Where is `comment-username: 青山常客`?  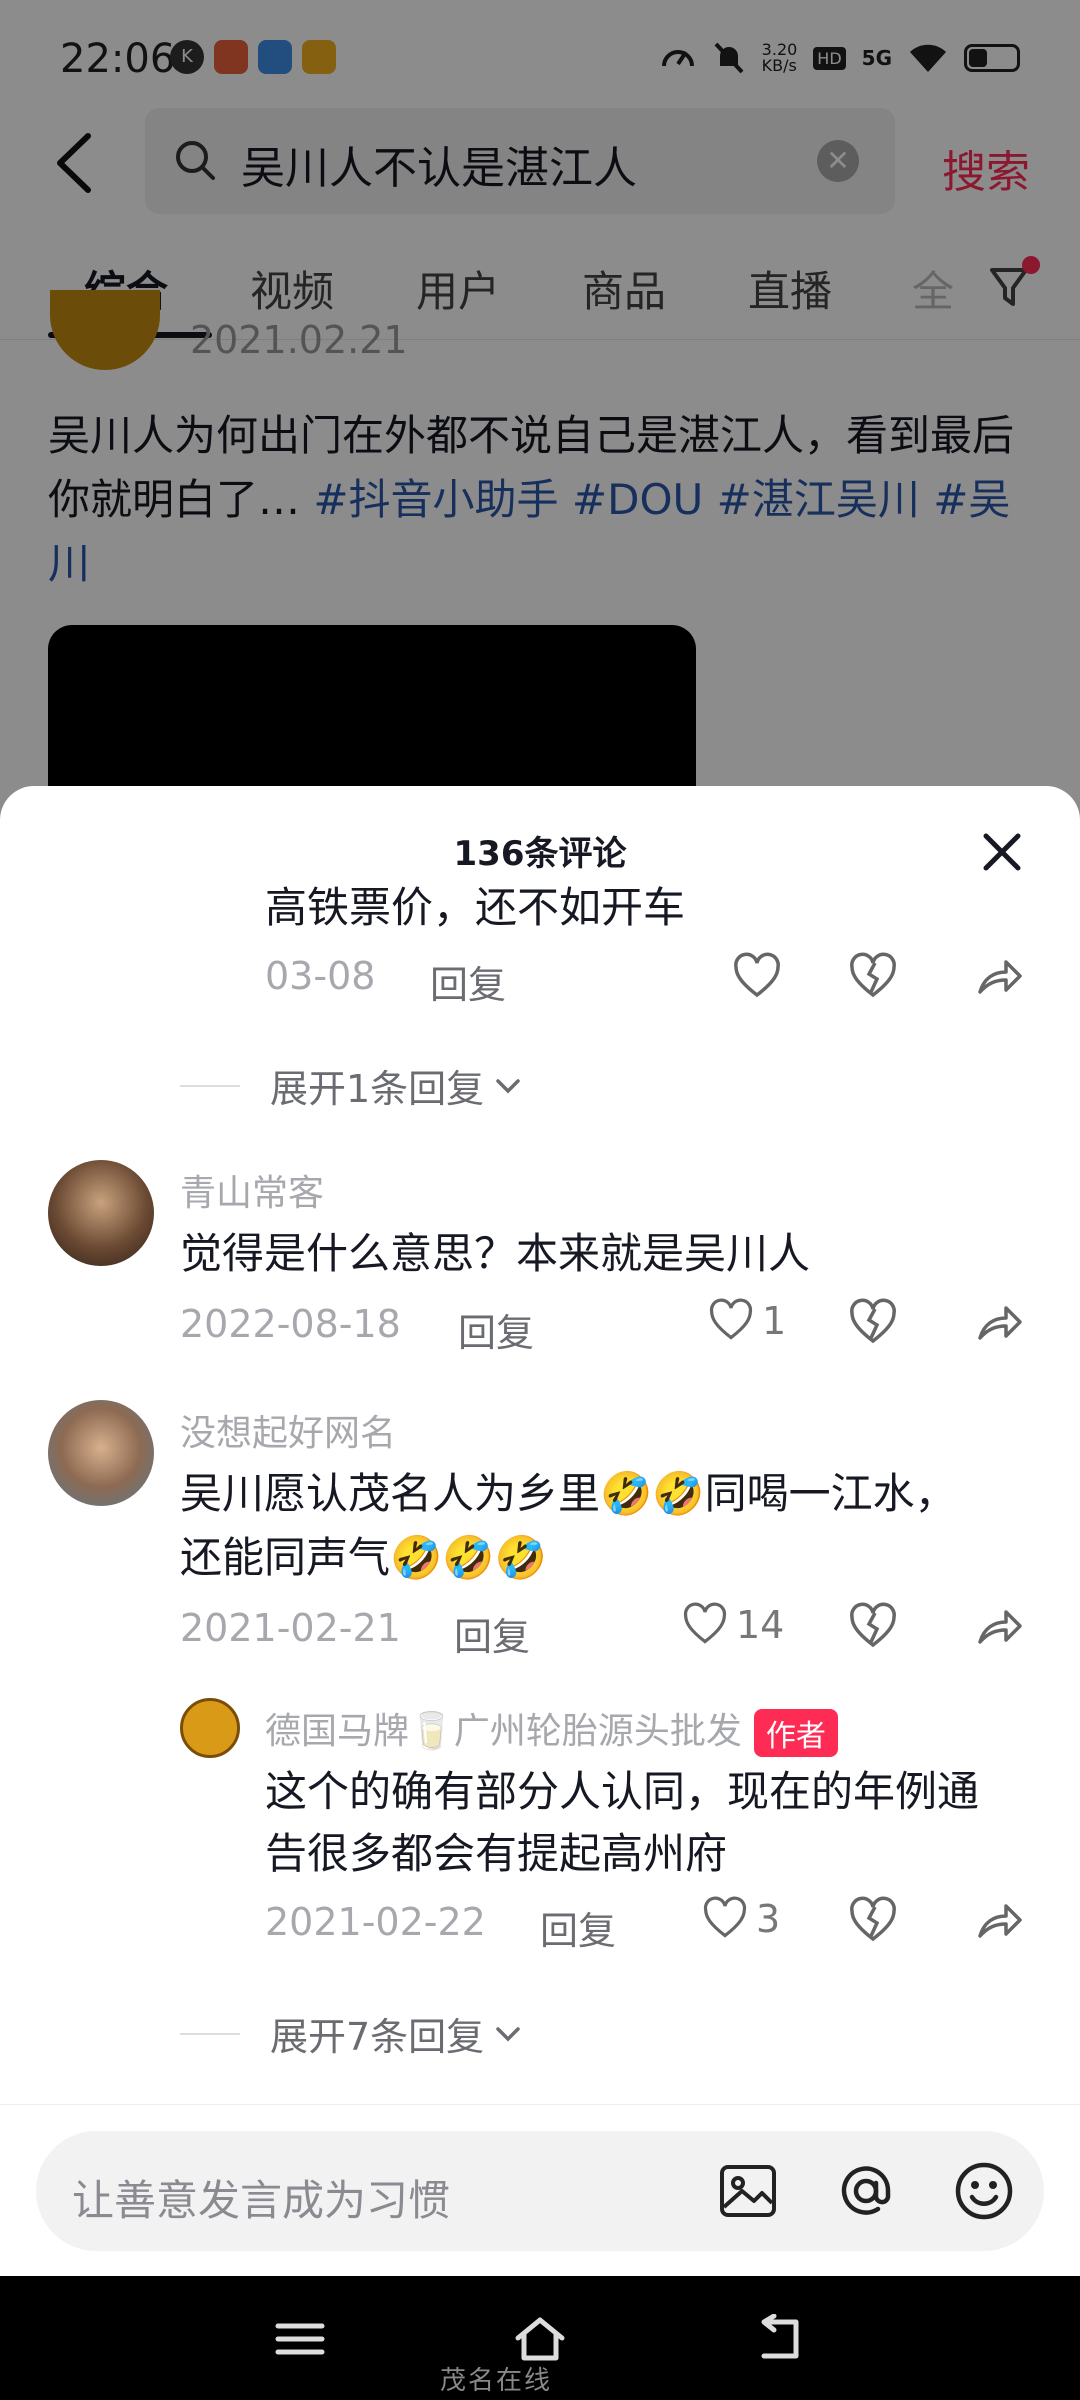
comment-username: 青山常客 is located at coordinates (252, 1190).